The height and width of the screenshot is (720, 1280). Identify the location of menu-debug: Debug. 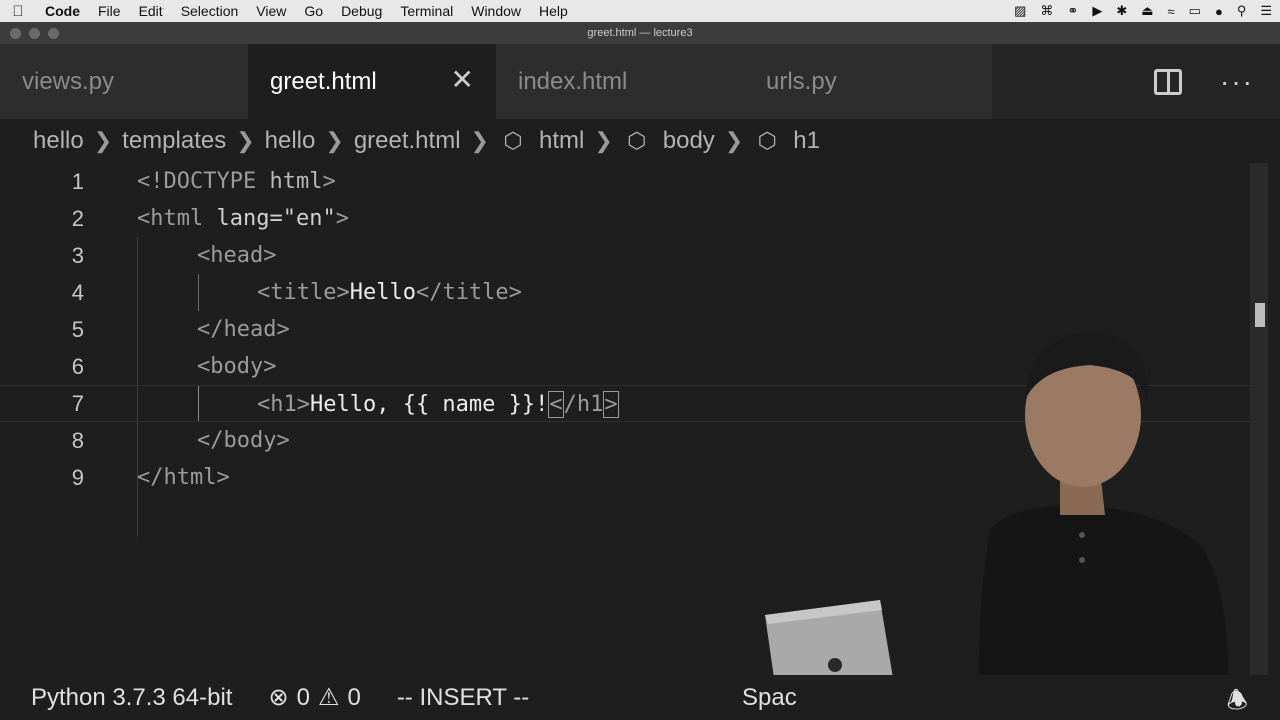
(361, 11).